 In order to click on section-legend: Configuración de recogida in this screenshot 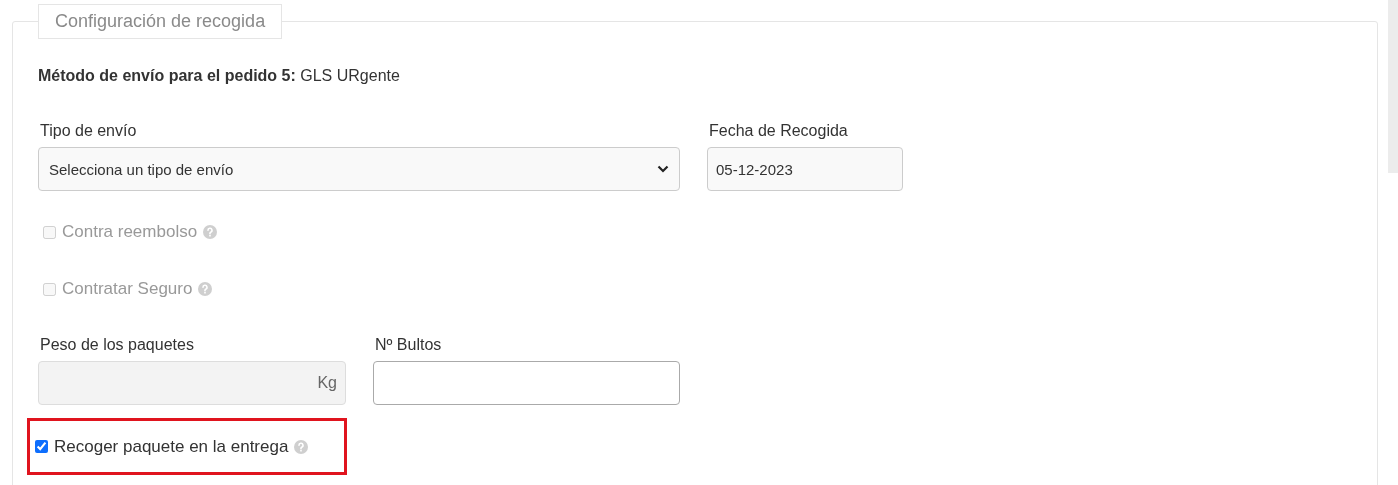, I will do `click(160, 21)`.